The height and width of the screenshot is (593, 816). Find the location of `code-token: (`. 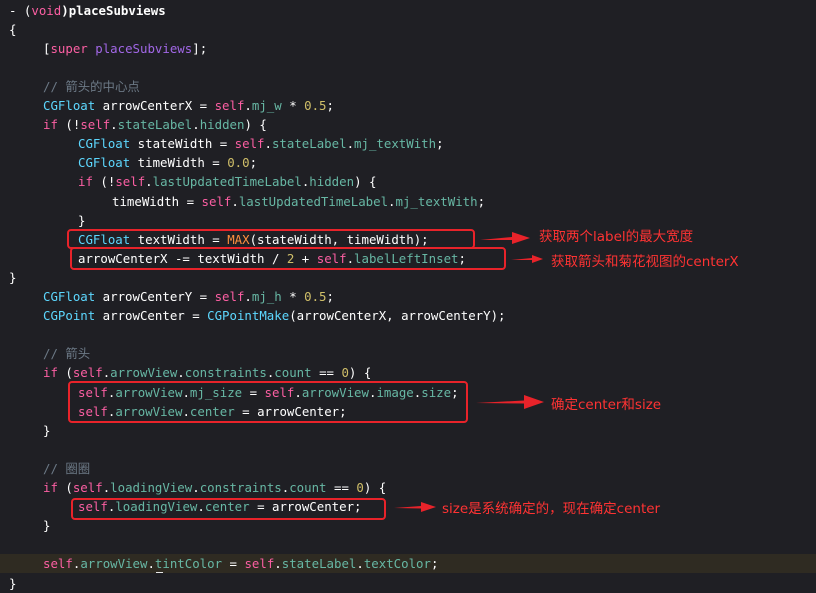

code-token: ( is located at coordinates (65, 487).